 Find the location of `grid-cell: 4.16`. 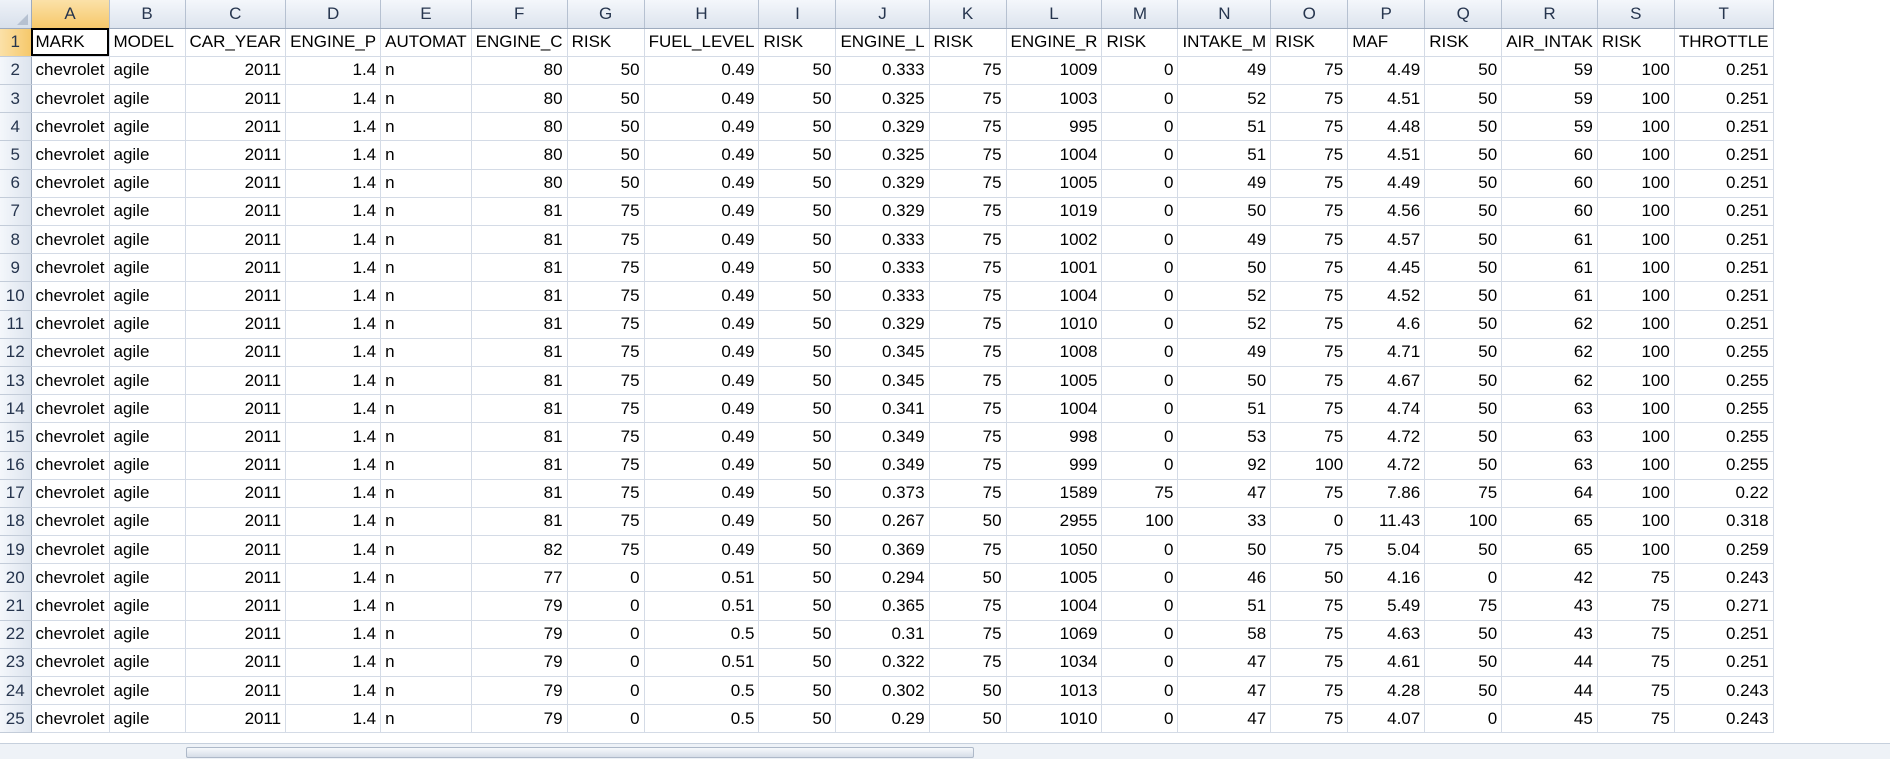

grid-cell: 4.16 is located at coordinates (1386, 578).